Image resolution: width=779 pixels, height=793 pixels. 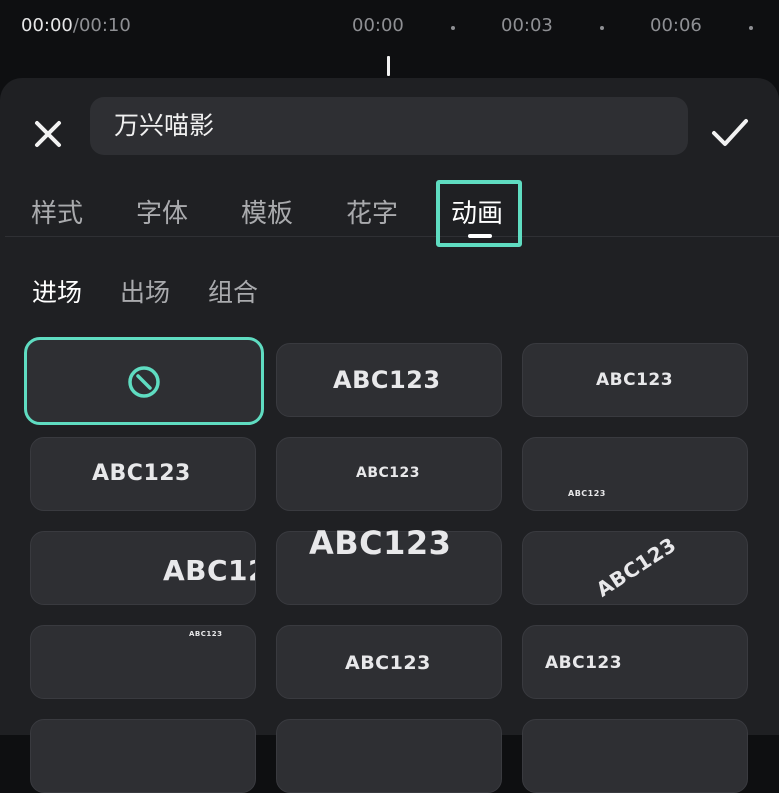 What do you see at coordinates (47, 25) in the screenshot?
I see `current-time: 00:00` at bounding box center [47, 25].